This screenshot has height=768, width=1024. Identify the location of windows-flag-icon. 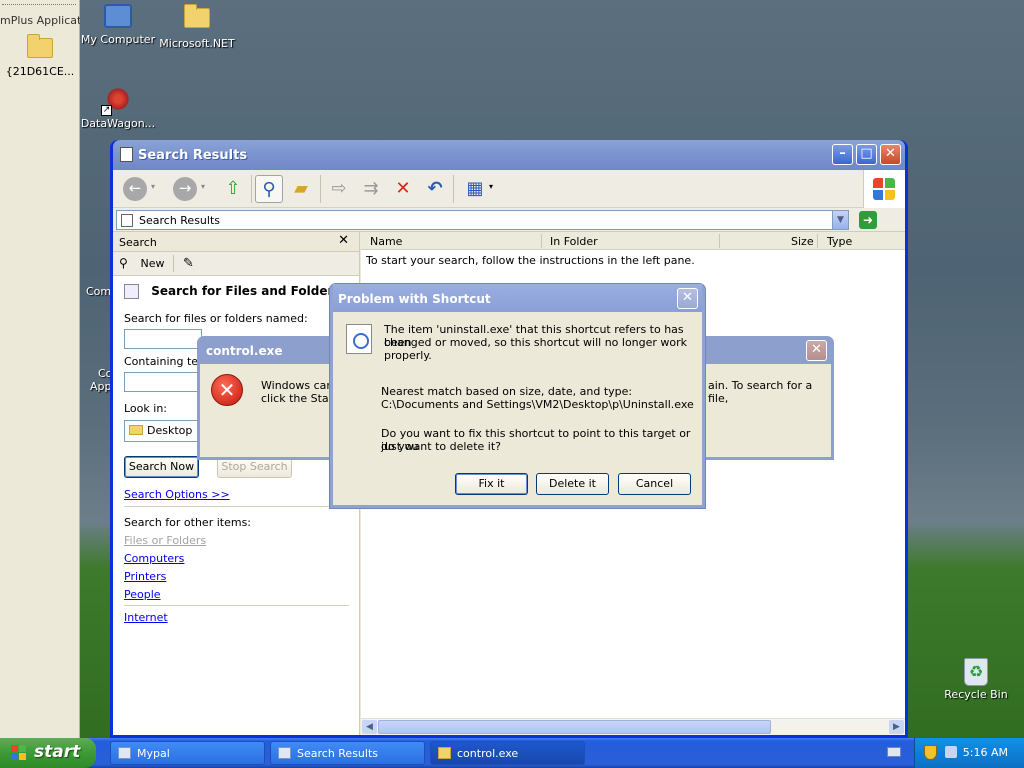
(19, 753).